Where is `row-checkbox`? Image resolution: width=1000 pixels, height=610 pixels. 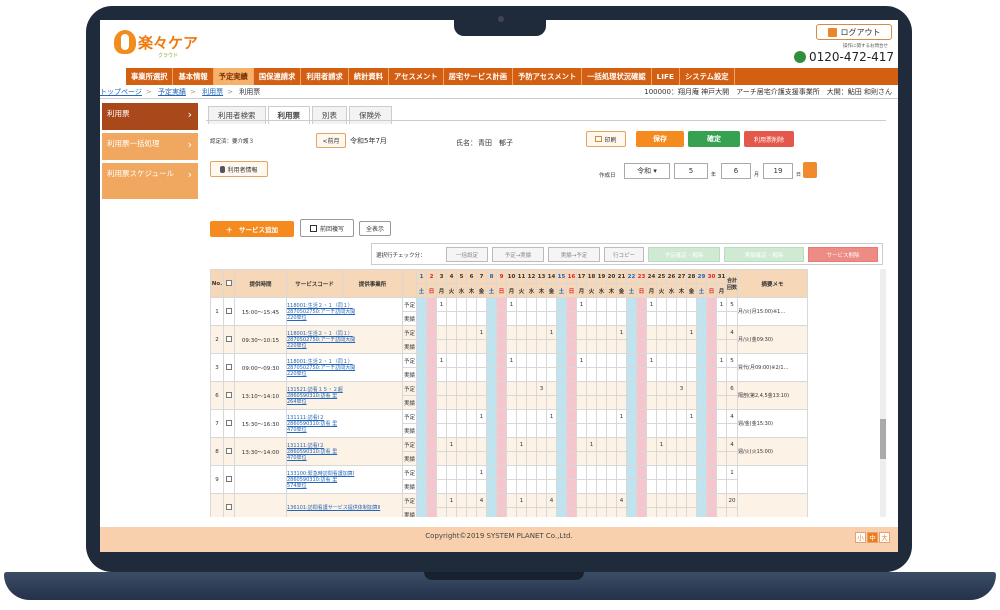
row-checkbox is located at coordinates (229, 338).